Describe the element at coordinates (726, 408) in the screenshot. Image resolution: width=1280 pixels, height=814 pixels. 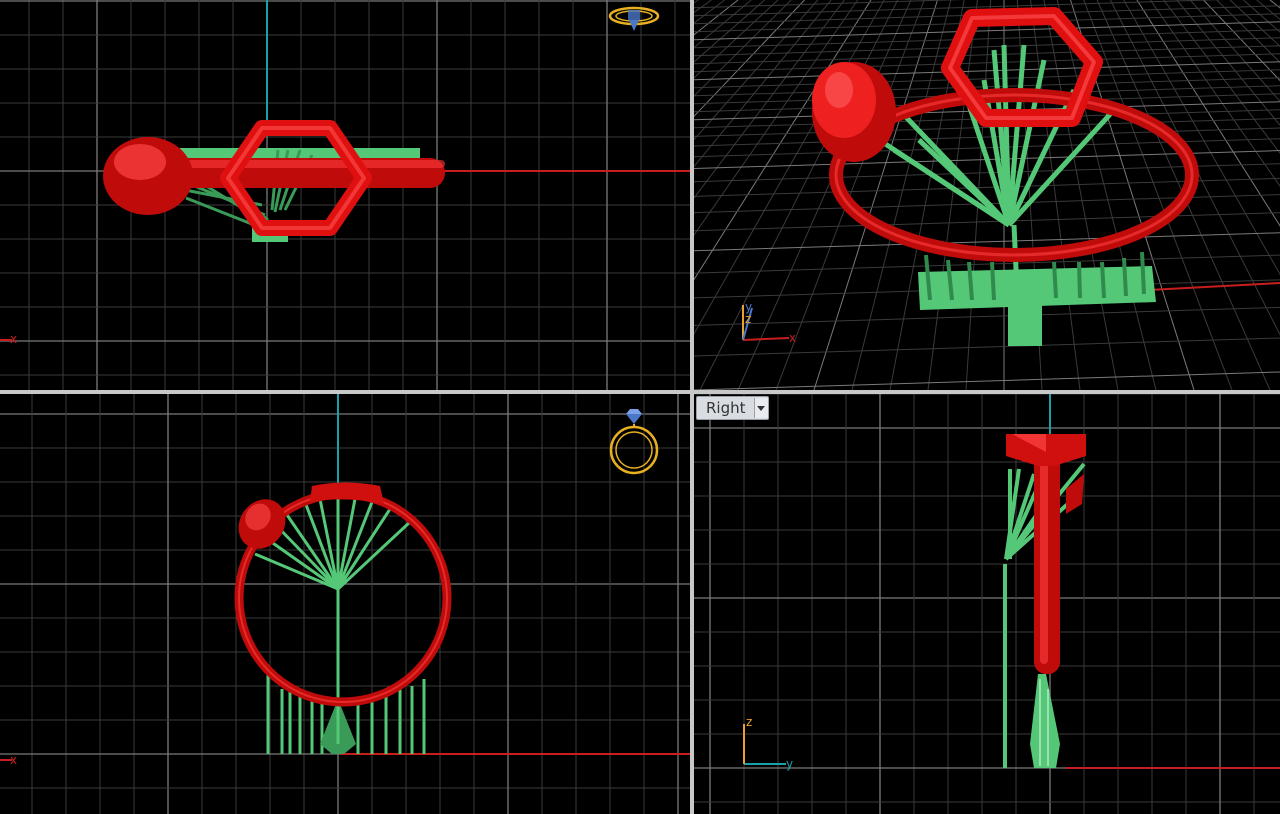
I see `viewport-label-text: Right` at that location.